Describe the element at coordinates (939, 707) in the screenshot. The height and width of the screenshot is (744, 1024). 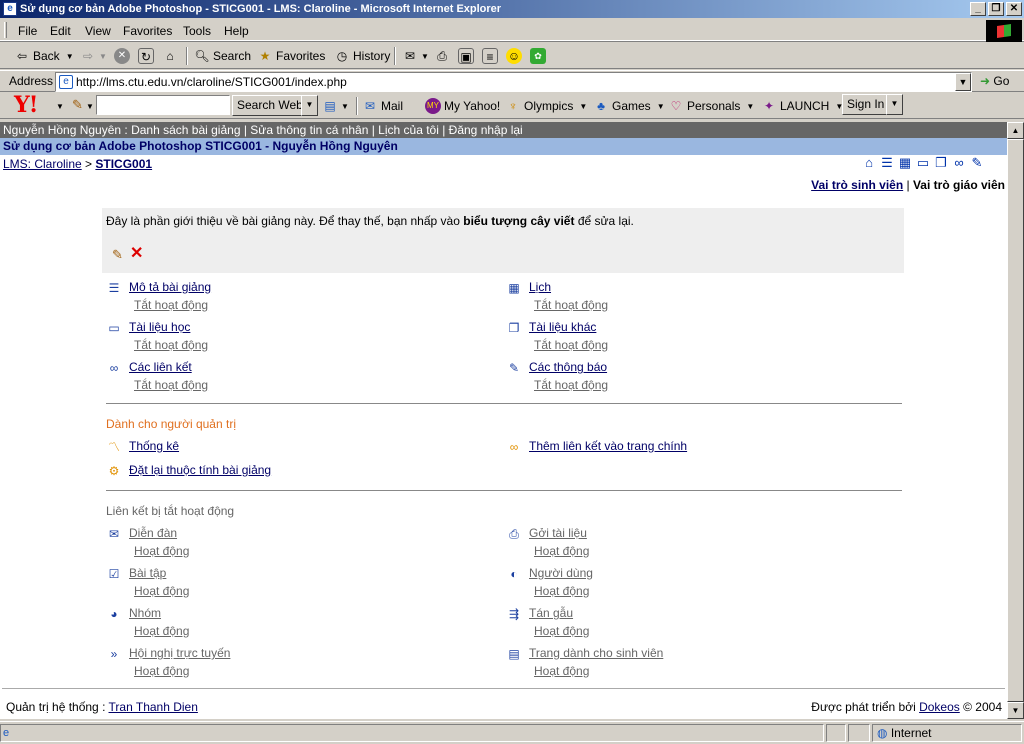
I see `dokeos-link: Dokeos` at that location.